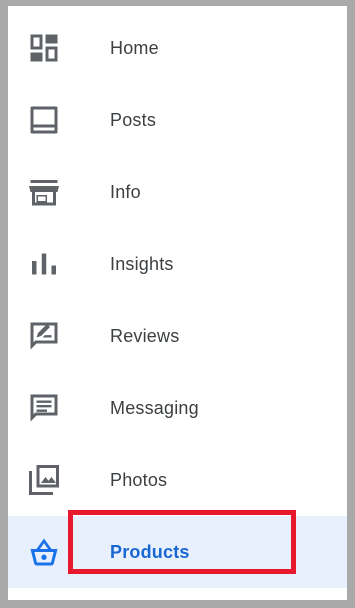  What do you see at coordinates (177, 186) in the screenshot?
I see `nav-item-info: Info` at bounding box center [177, 186].